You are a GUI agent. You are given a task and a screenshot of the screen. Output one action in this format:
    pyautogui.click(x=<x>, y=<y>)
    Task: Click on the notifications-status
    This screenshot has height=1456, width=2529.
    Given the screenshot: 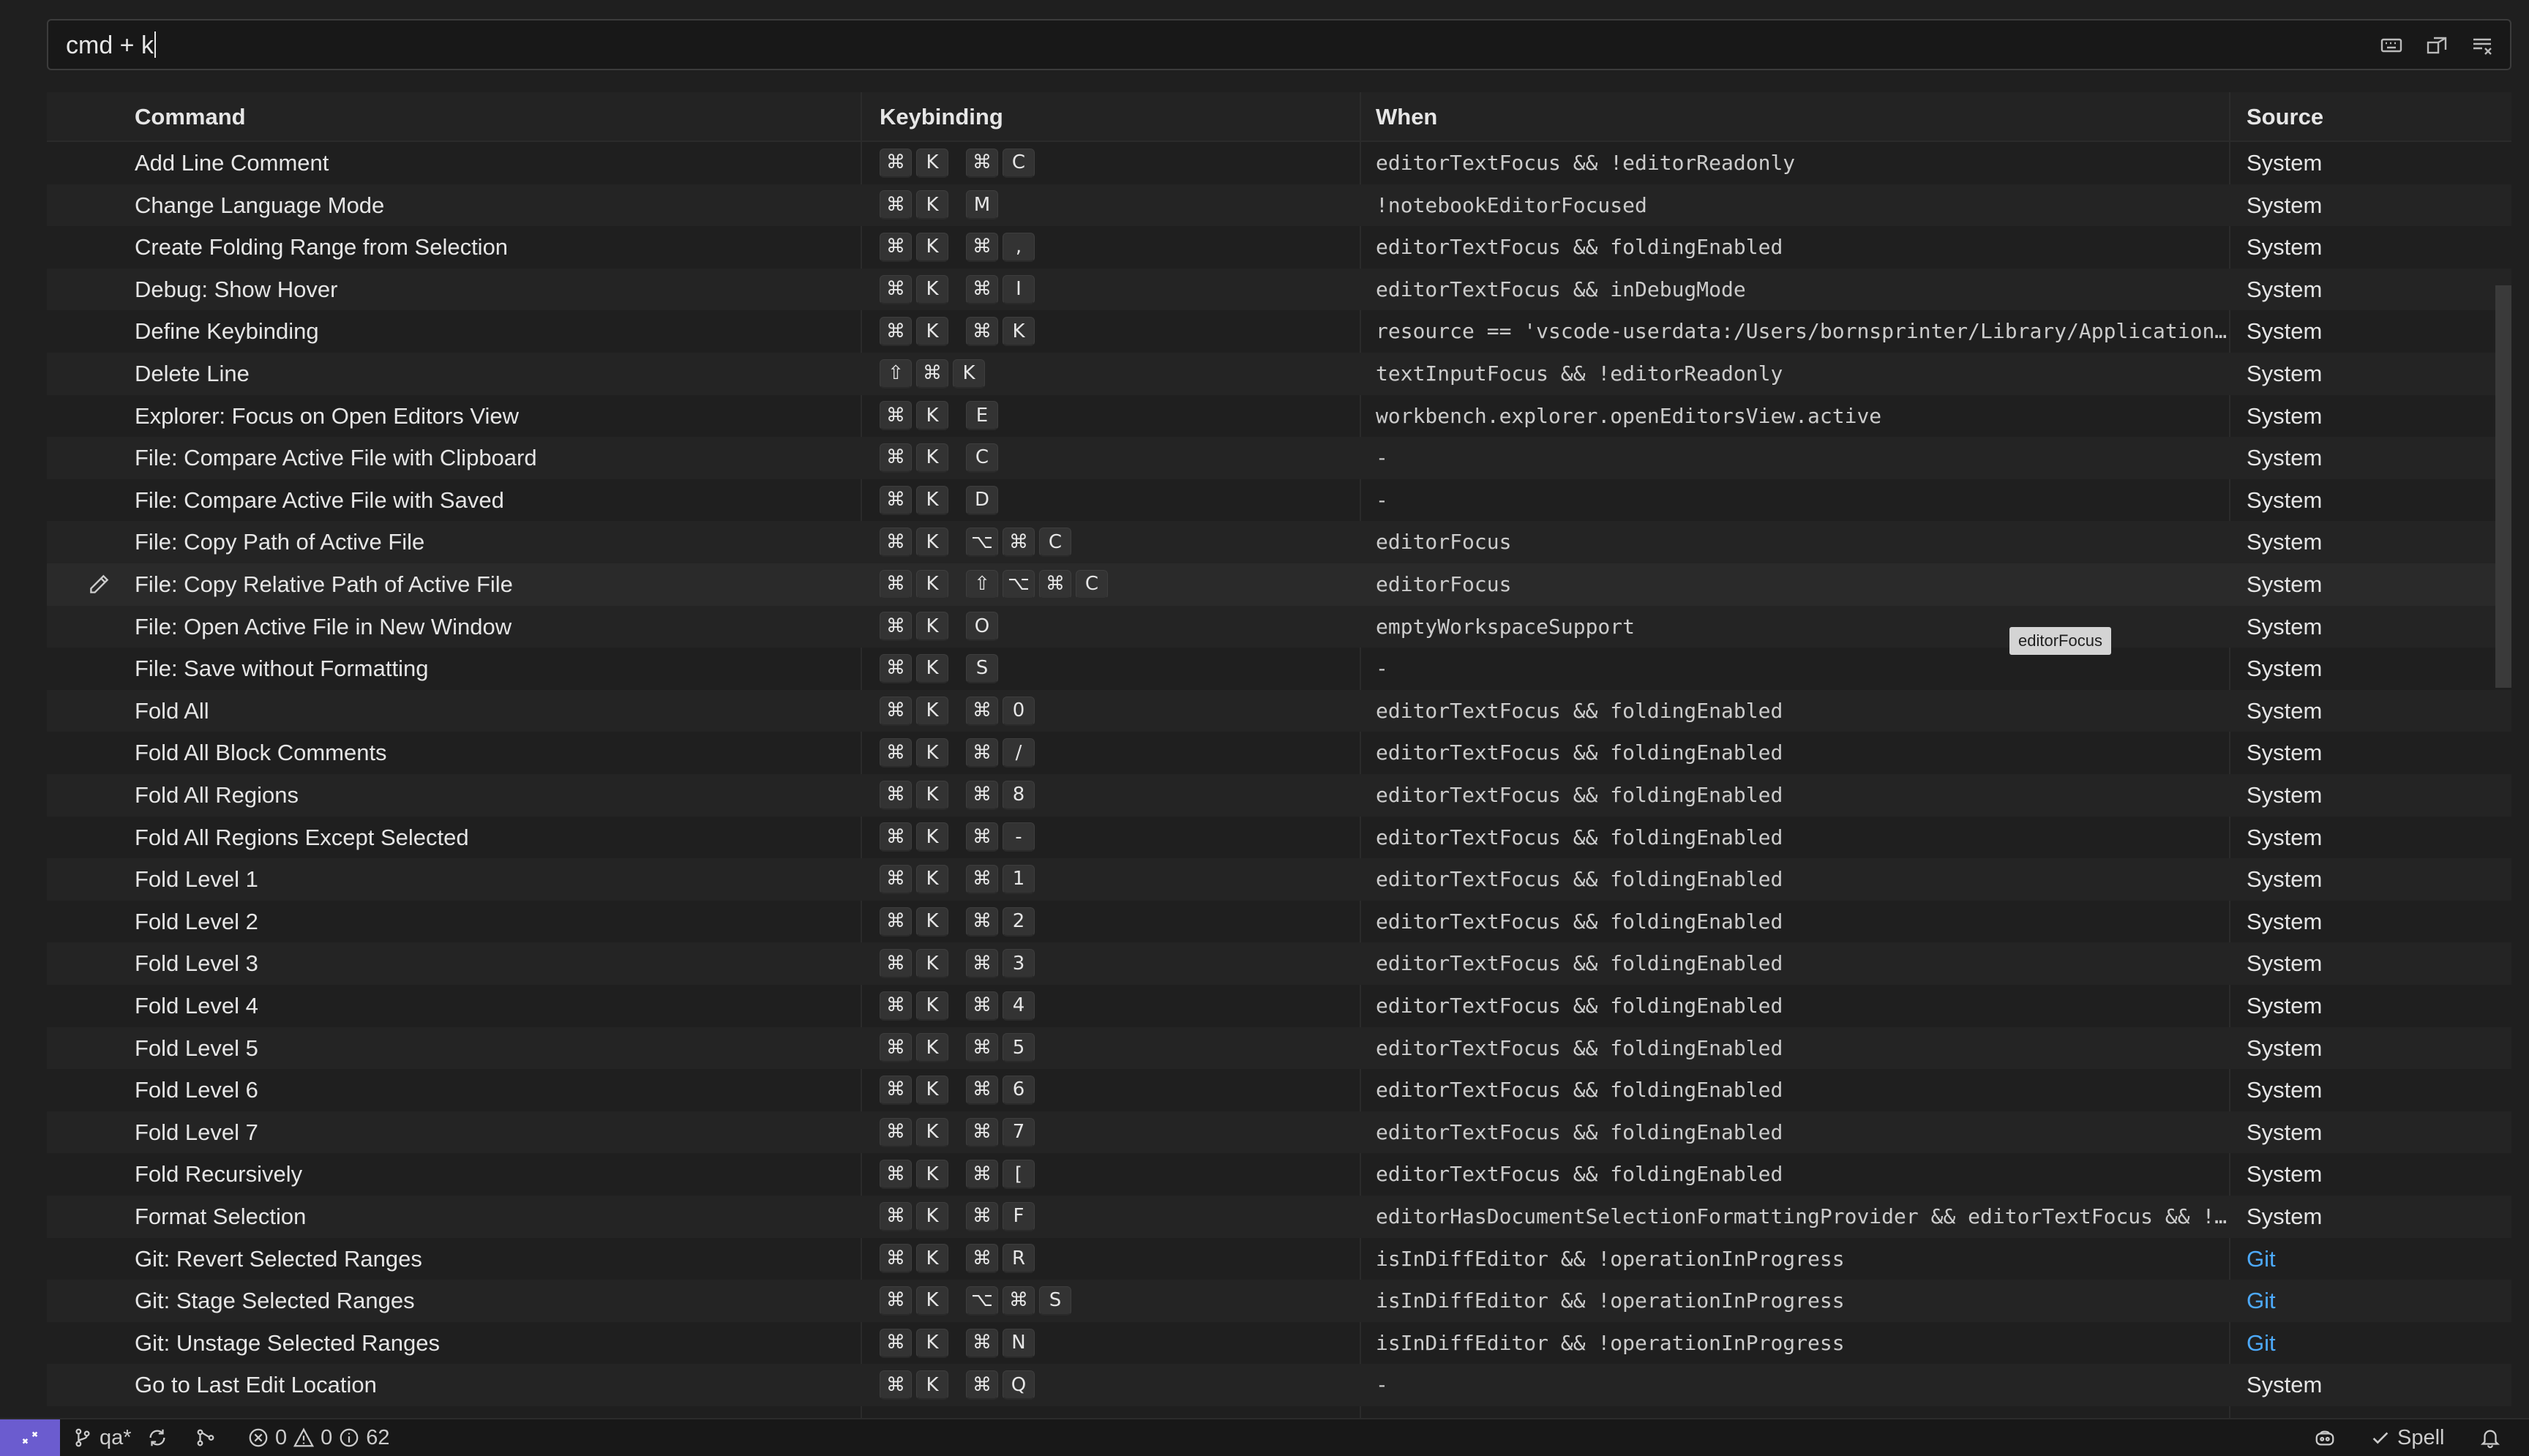 What is the action you would take?
    pyautogui.click(x=2490, y=1437)
    